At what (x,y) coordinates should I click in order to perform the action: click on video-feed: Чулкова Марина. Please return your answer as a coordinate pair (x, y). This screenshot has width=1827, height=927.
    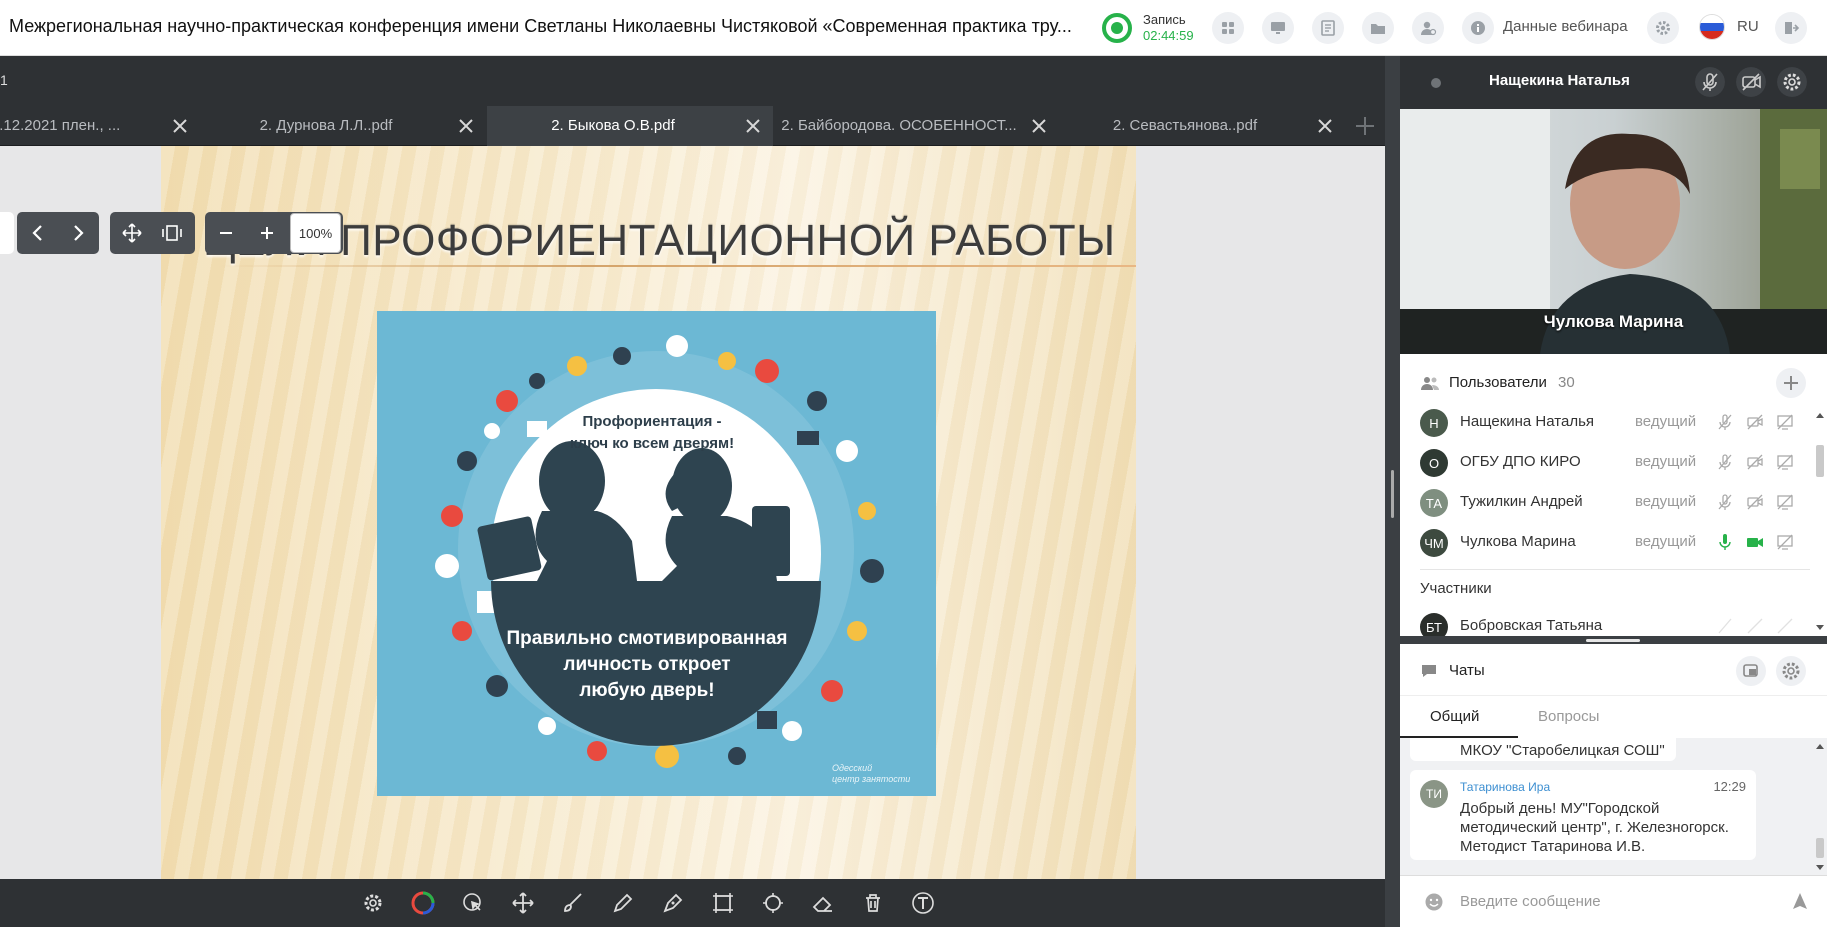
    Looking at the image, I should click on (1613, 231).